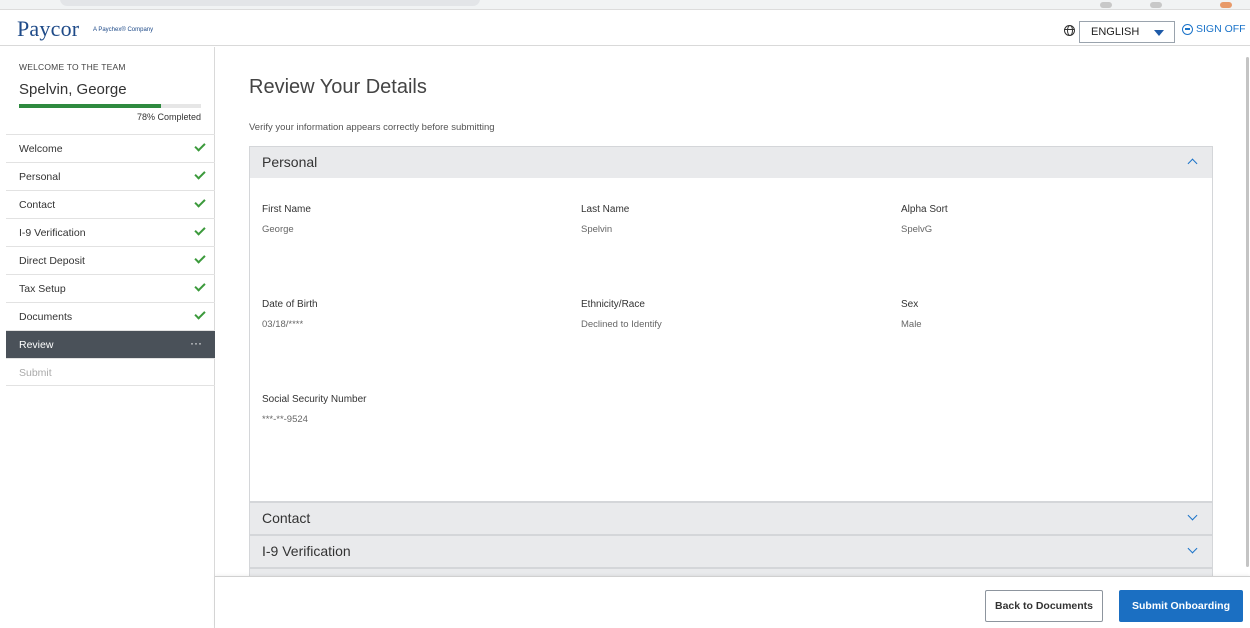  Describe the element at coordinates (1044, 606) in the screenshot. I see `back-to-documents-button: Back to Documents` at that location.